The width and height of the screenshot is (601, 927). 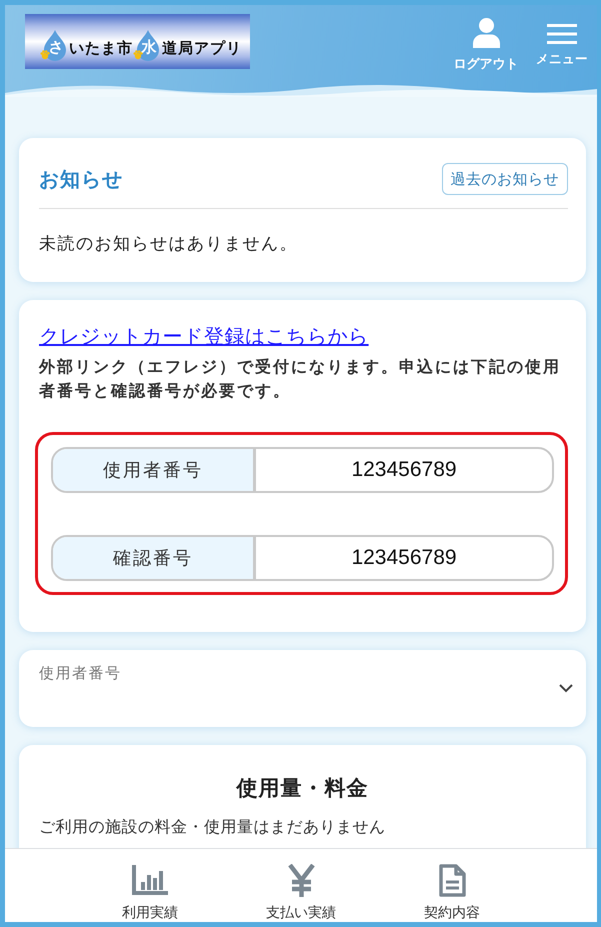 What do you see at coordinates (101, 49) in the screenshot?
I see `logo-text: いたま市` at bounding box center [101, 49].